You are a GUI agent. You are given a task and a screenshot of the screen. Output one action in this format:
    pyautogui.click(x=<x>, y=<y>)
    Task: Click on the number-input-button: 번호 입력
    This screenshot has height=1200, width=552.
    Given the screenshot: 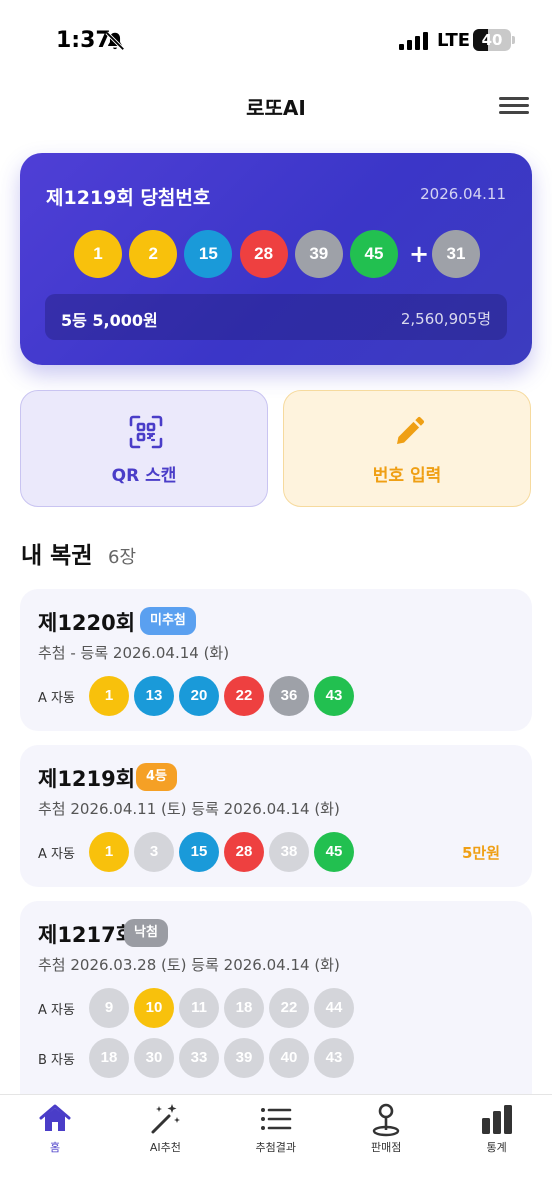 What is the action you would take?
    pyautogui.click(x=407, y=448)
    